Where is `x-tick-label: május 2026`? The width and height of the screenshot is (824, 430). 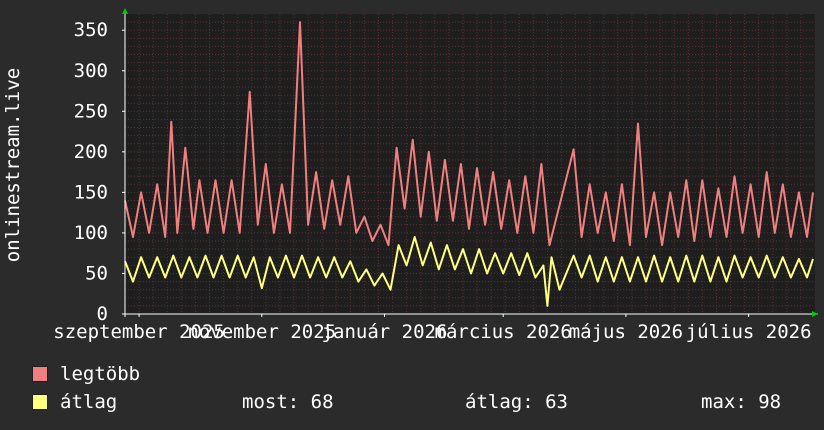 x-tick-label: május 2026 is located at coordinates (626, 332).